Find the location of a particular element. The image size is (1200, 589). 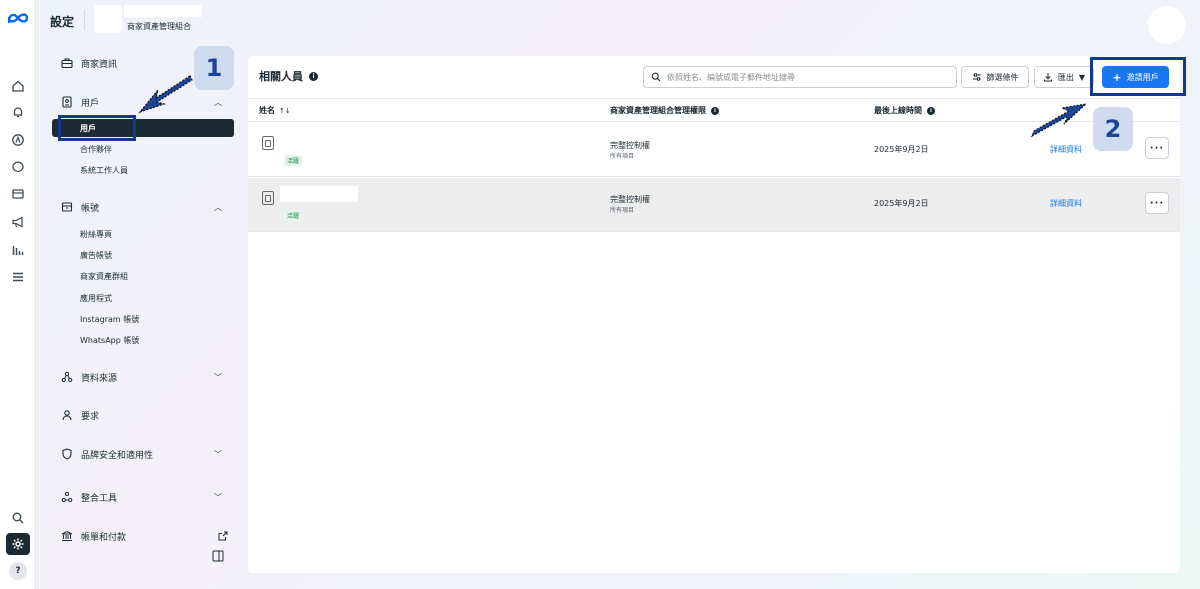

sidebar-item-billing: 帳單和付款 is located at coordinates (143, 536).